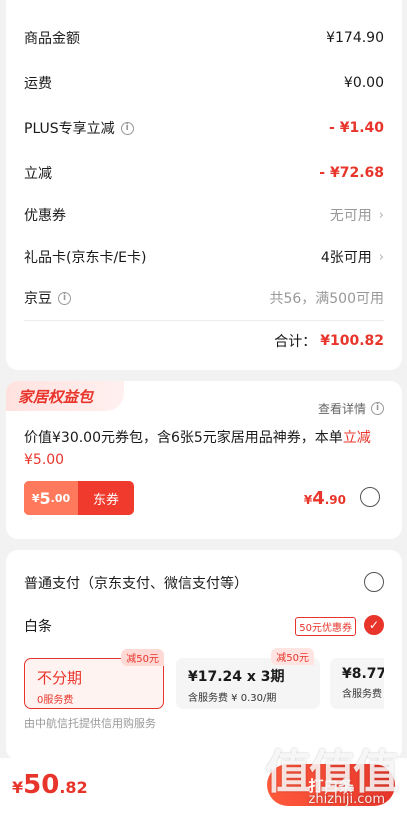 This screenshot has height=814, width=407. Describe the element at coordinates (85, 258) in the screenshot. I see `giftcard-label: 礼品卡(京东卡/E卡)` at that location.